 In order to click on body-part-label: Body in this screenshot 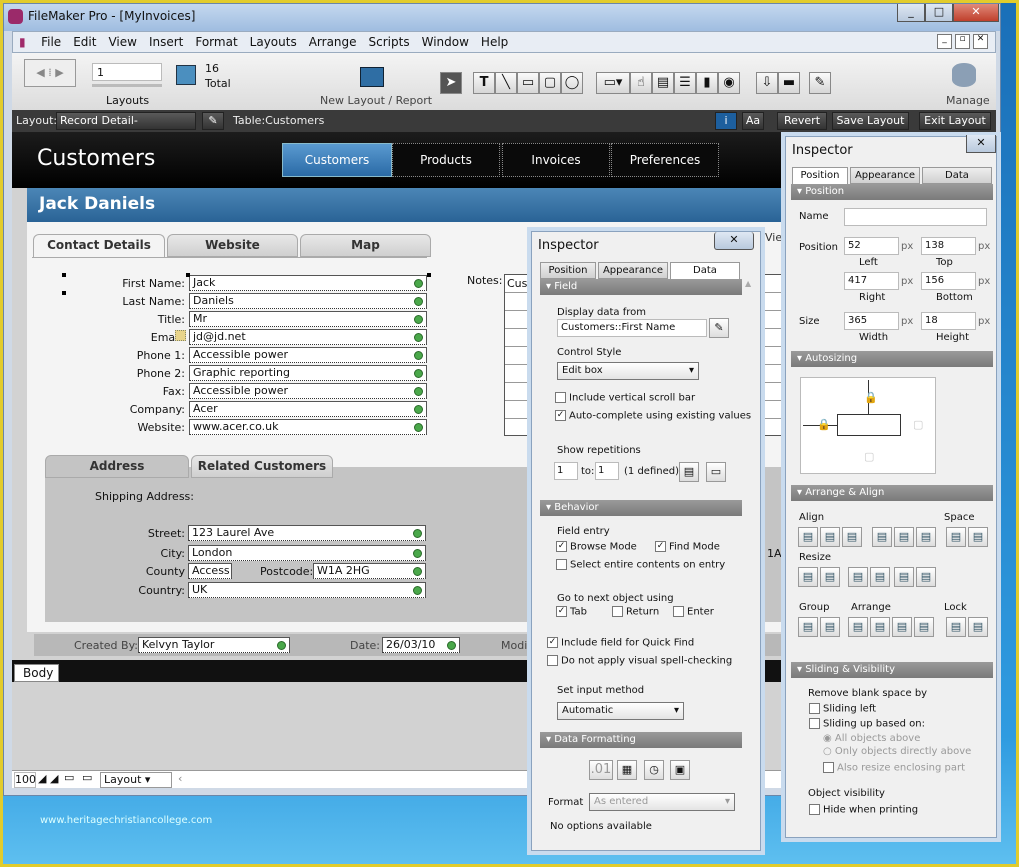, I will do `click(36, 673)`.